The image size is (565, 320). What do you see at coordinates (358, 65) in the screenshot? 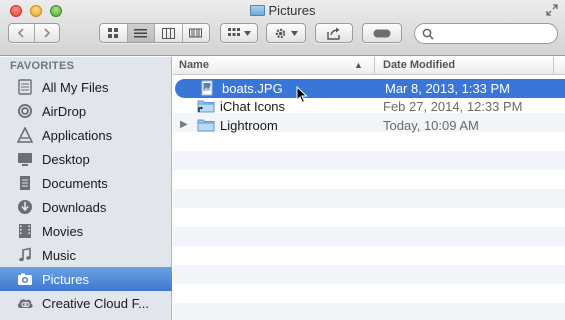
I see `sort-ascending-icon: ▲` at bounding box center [358, 65].